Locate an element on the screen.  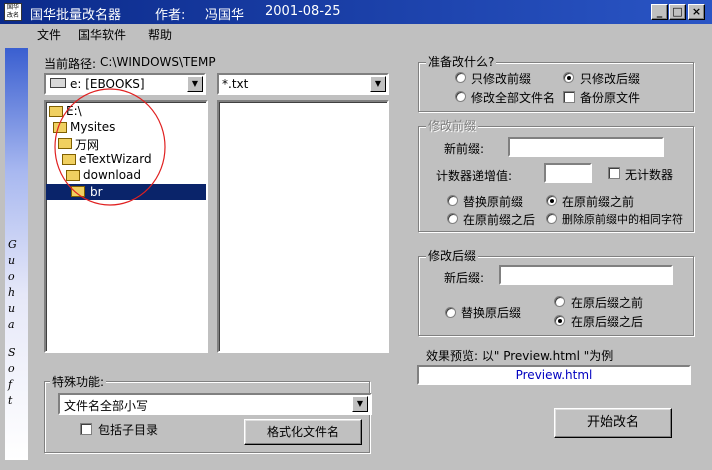
app-icon: 国华改名 is located at coordinates (13, 12).